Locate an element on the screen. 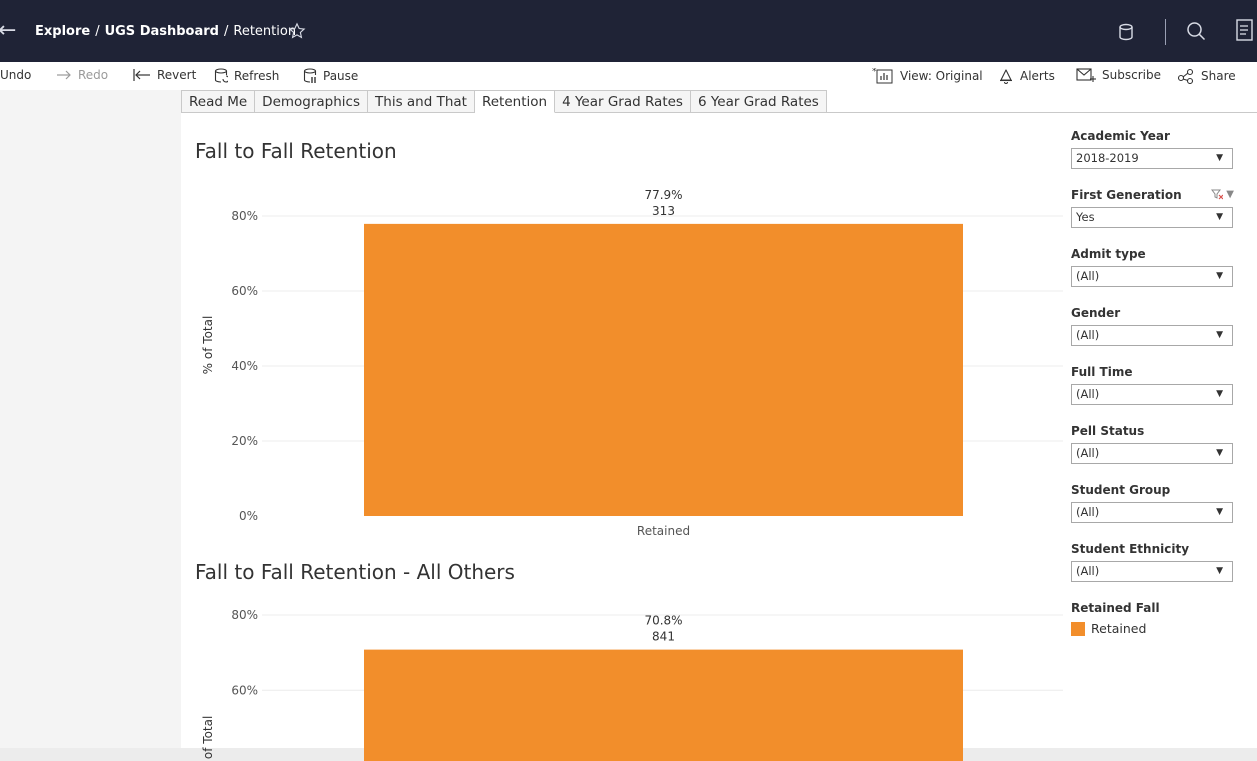  filter-student-group: Student Group (All) ▼ is located at coordinates (1152, 503).